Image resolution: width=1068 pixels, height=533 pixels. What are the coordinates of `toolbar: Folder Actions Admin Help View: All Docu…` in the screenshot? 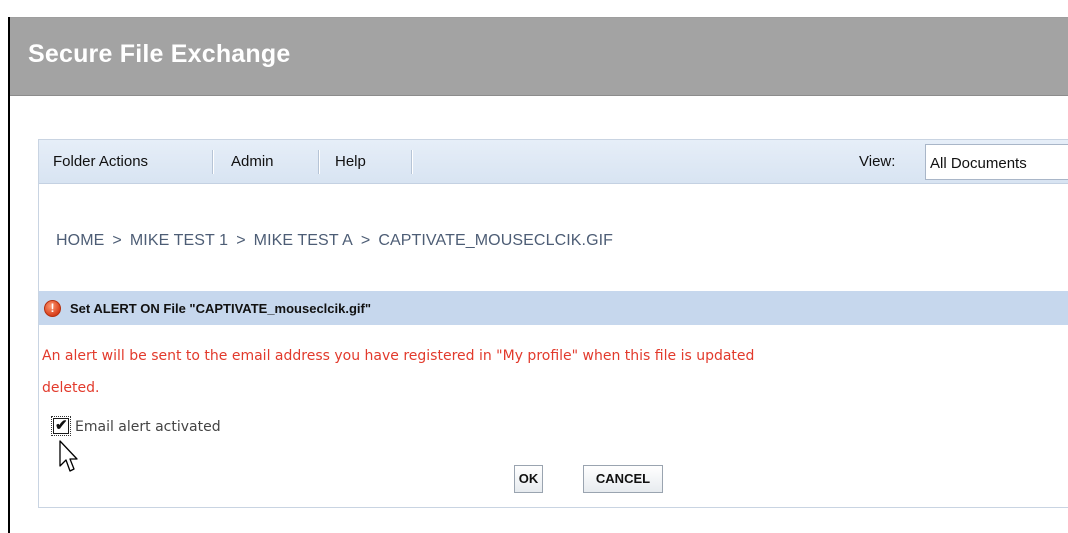 It's located at (553, 162).